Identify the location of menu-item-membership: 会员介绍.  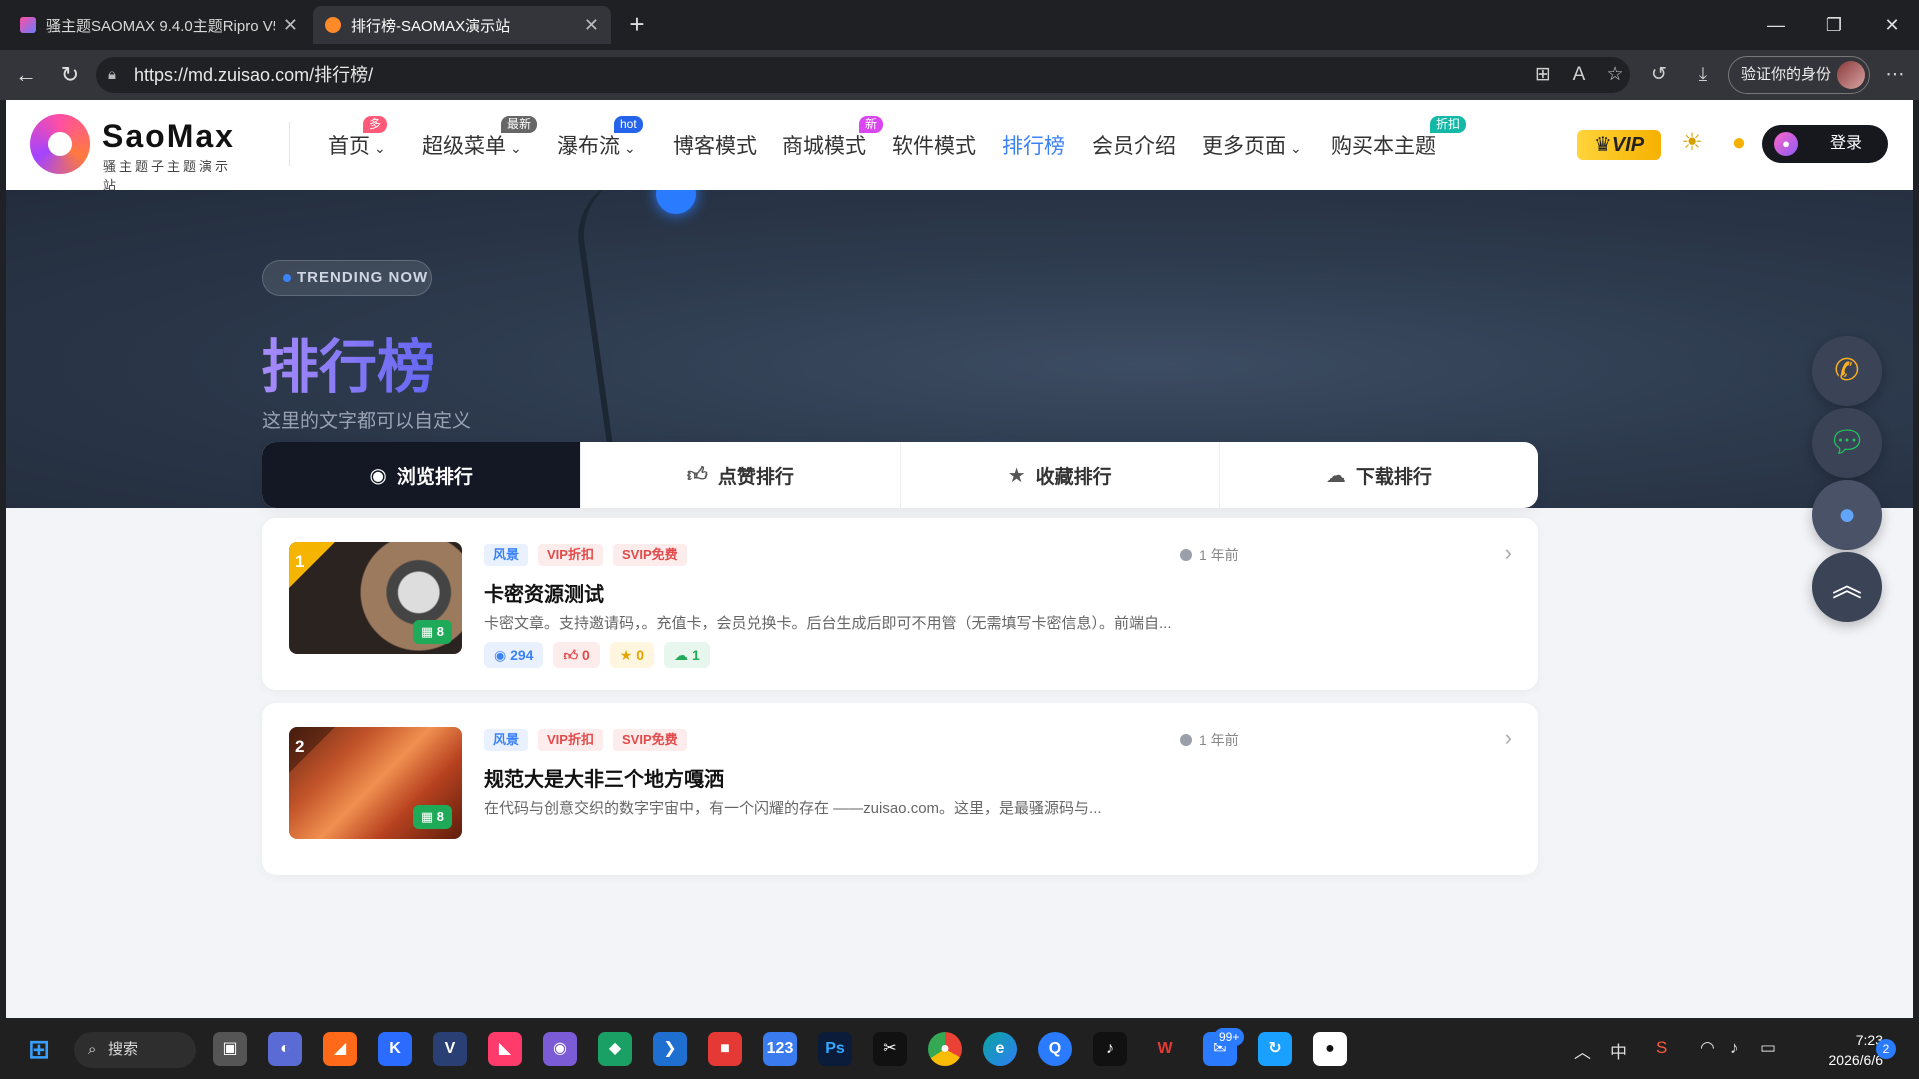
(1134, 145).